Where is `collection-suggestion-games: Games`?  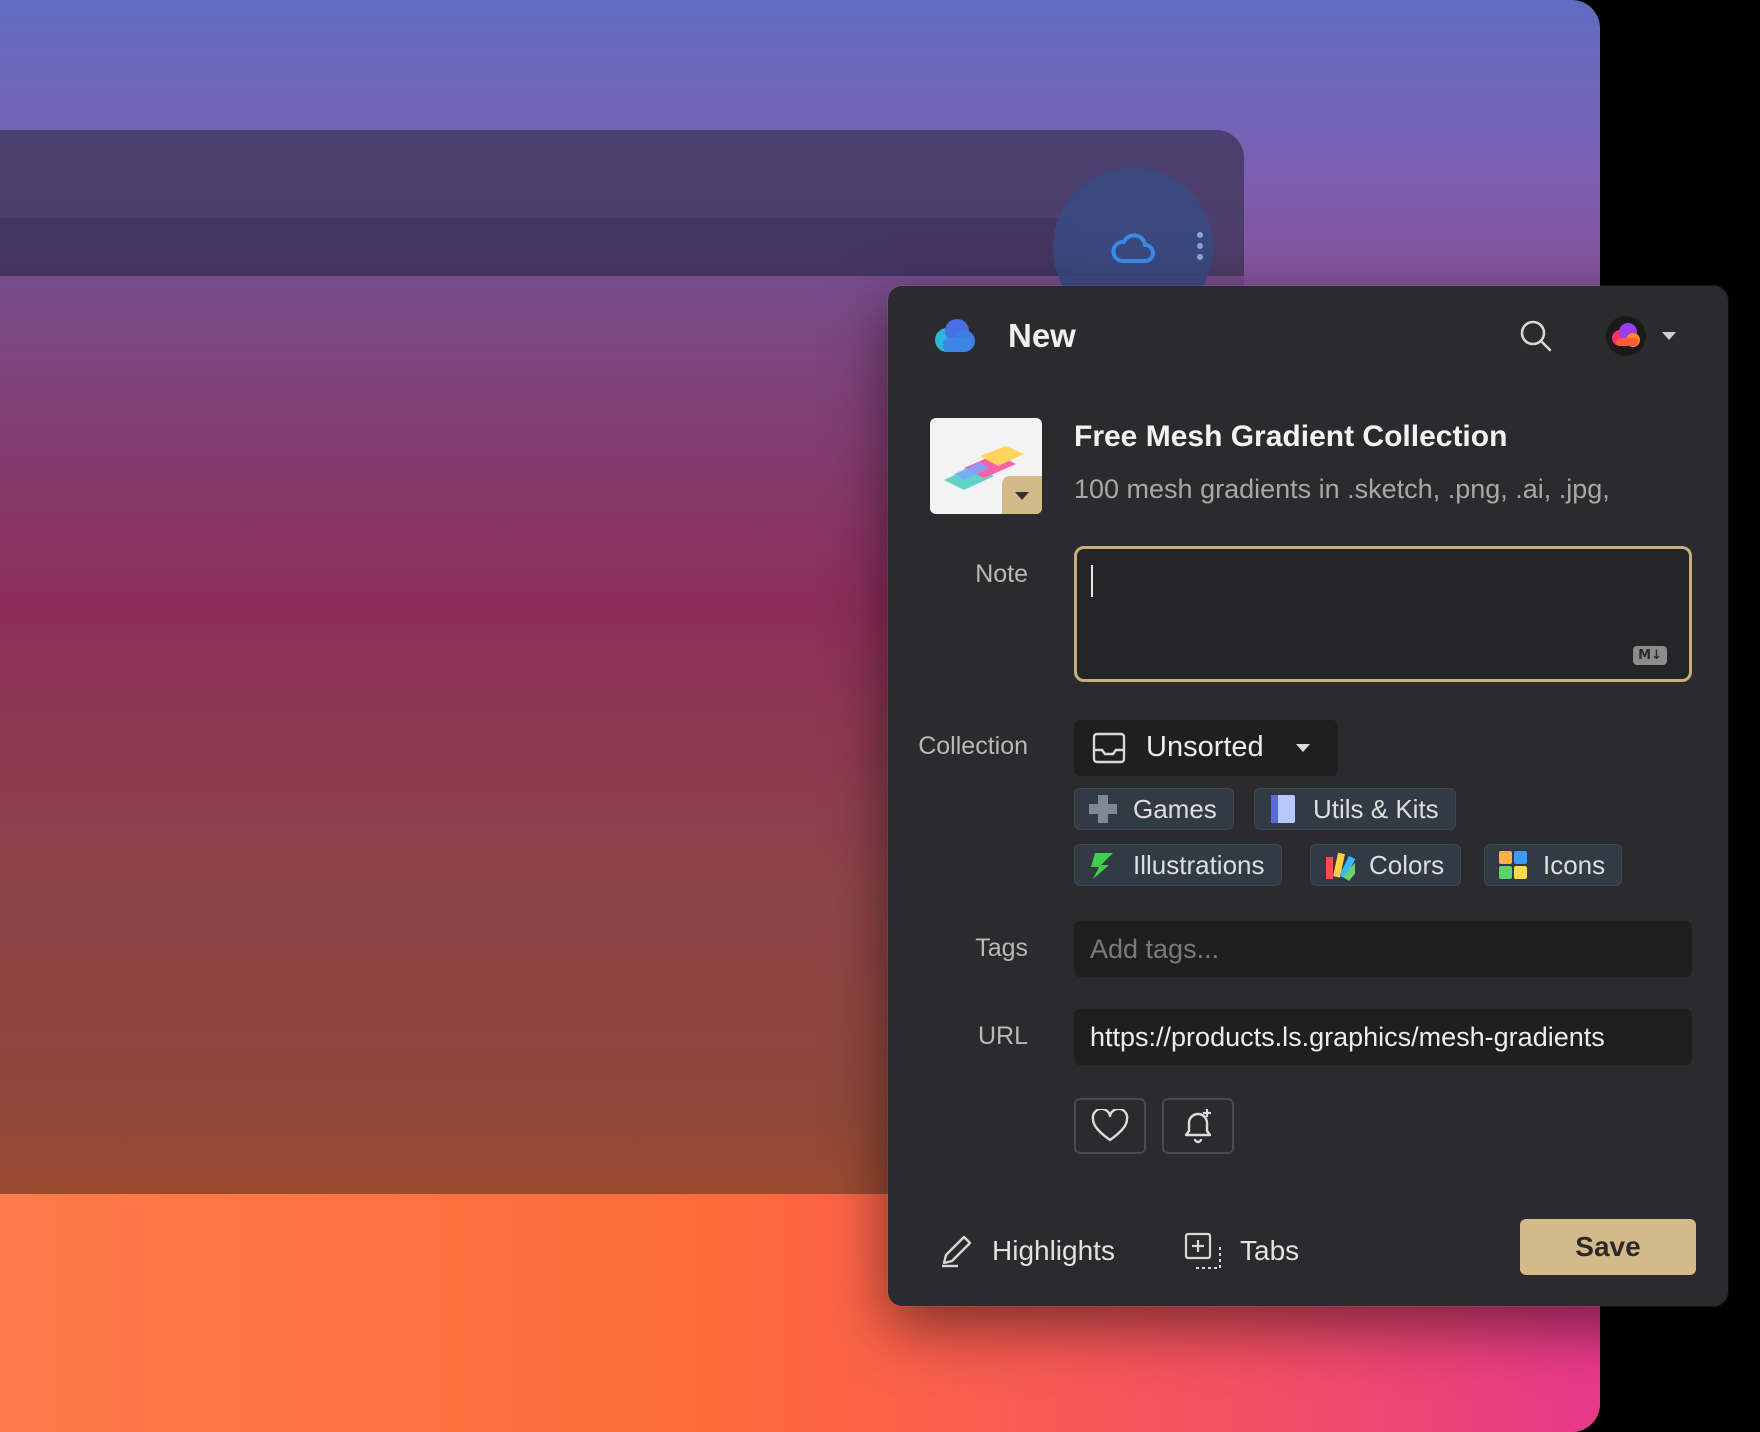
collection-suggestion-games: Games is located at coordinates (1154, 809).